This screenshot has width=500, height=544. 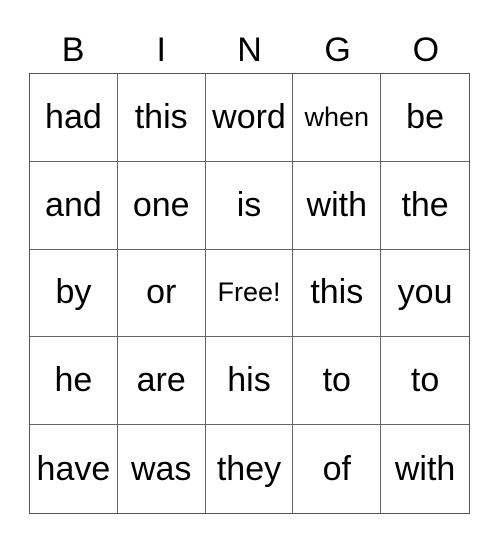 I want to click on header-letter-b: B, so click(x=73, y=50).